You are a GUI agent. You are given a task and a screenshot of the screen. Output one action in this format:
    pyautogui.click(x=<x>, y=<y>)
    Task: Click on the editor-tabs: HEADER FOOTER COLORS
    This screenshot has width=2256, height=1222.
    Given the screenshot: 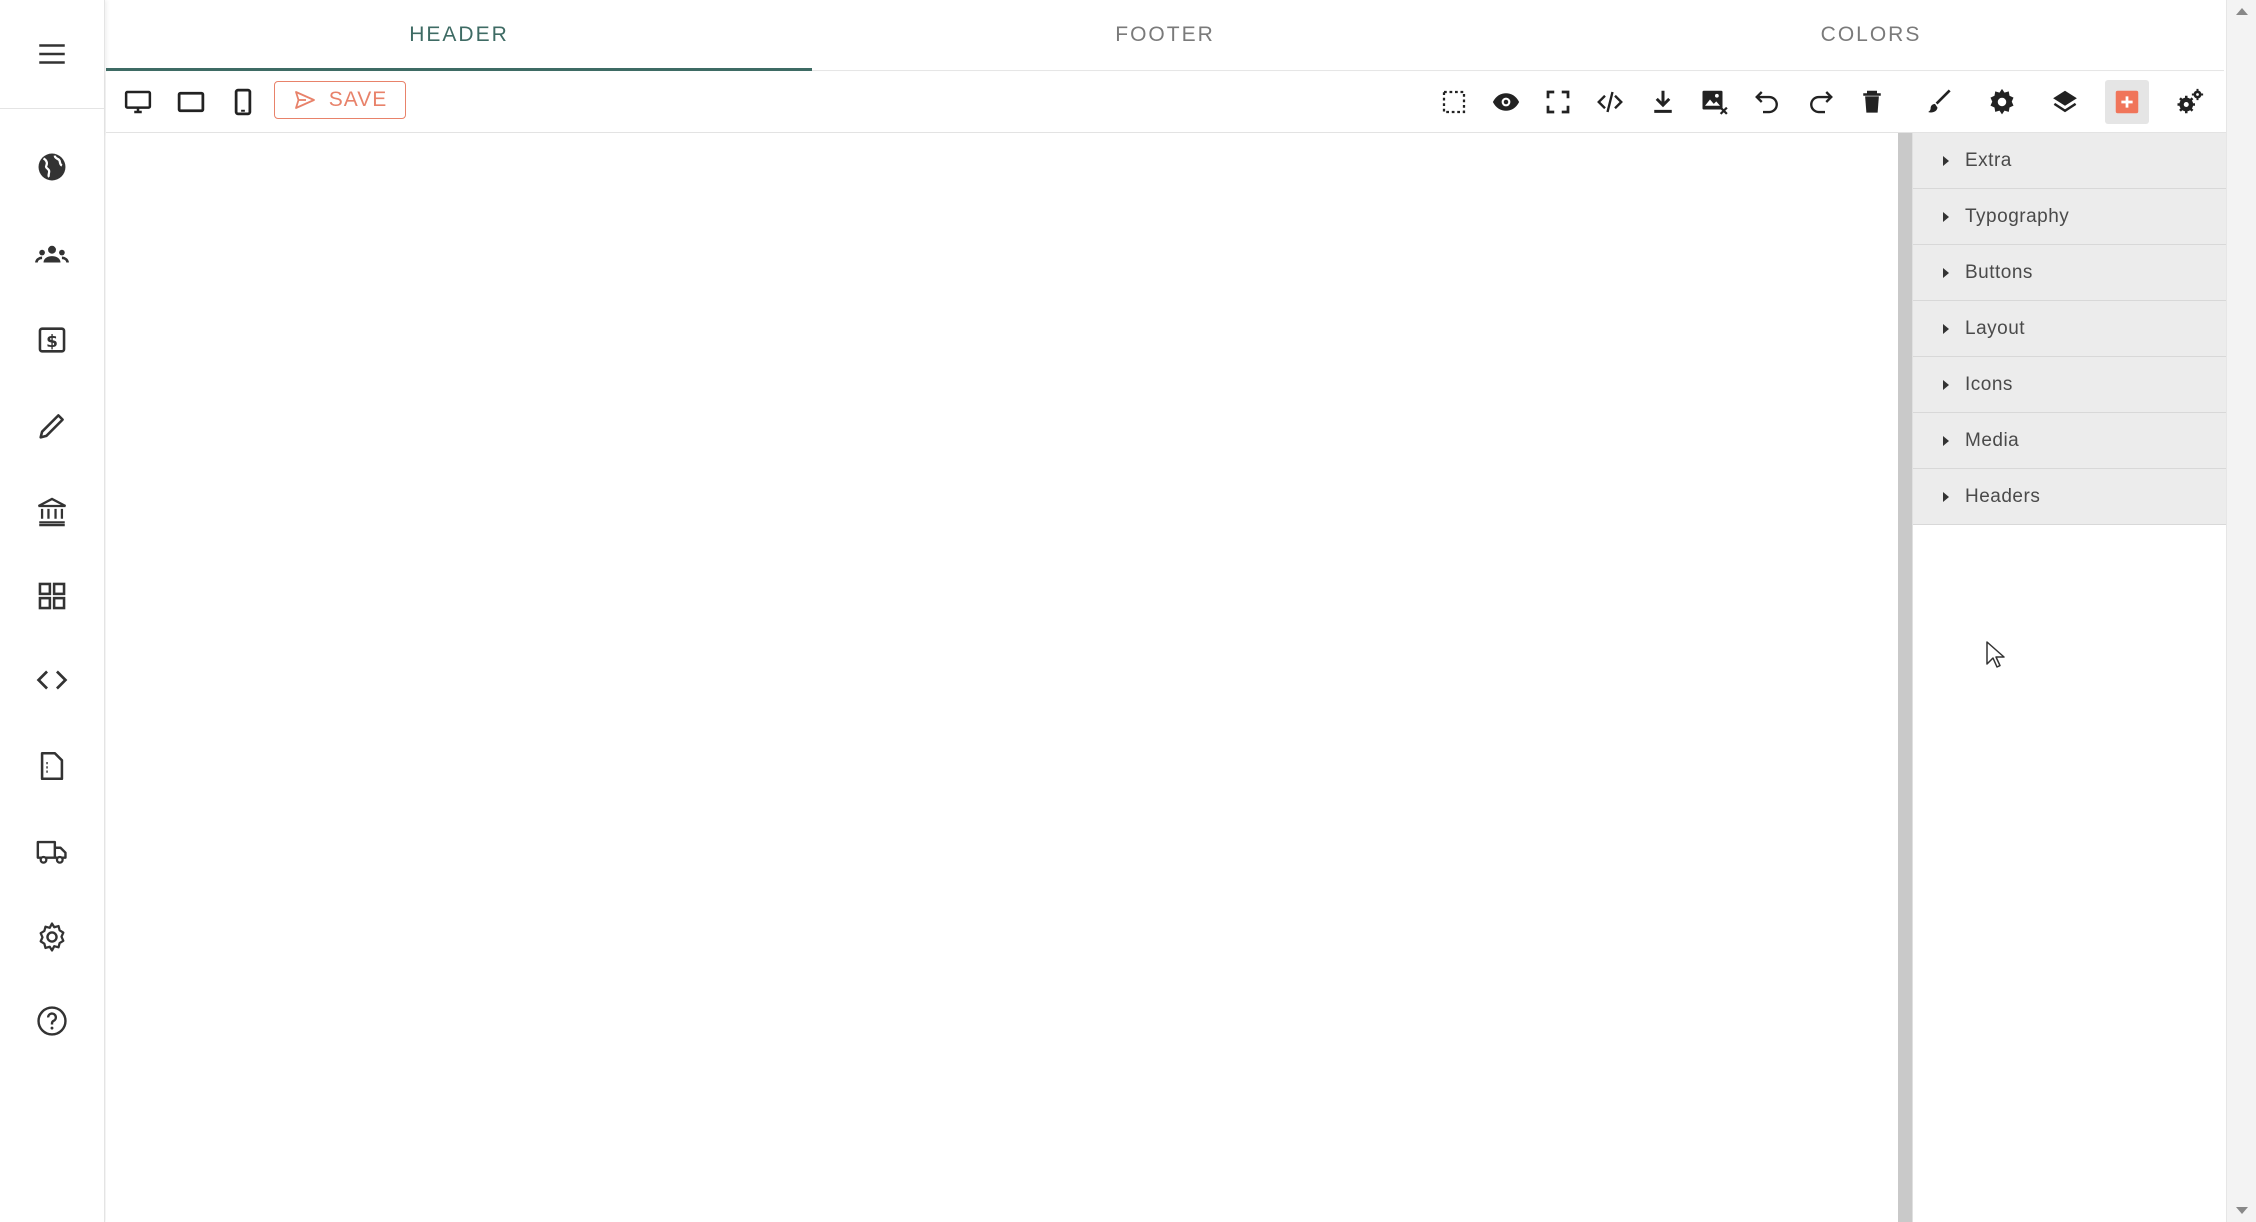 What is the action you would take?
    pyautogui.click(x=1165, y=35)
    